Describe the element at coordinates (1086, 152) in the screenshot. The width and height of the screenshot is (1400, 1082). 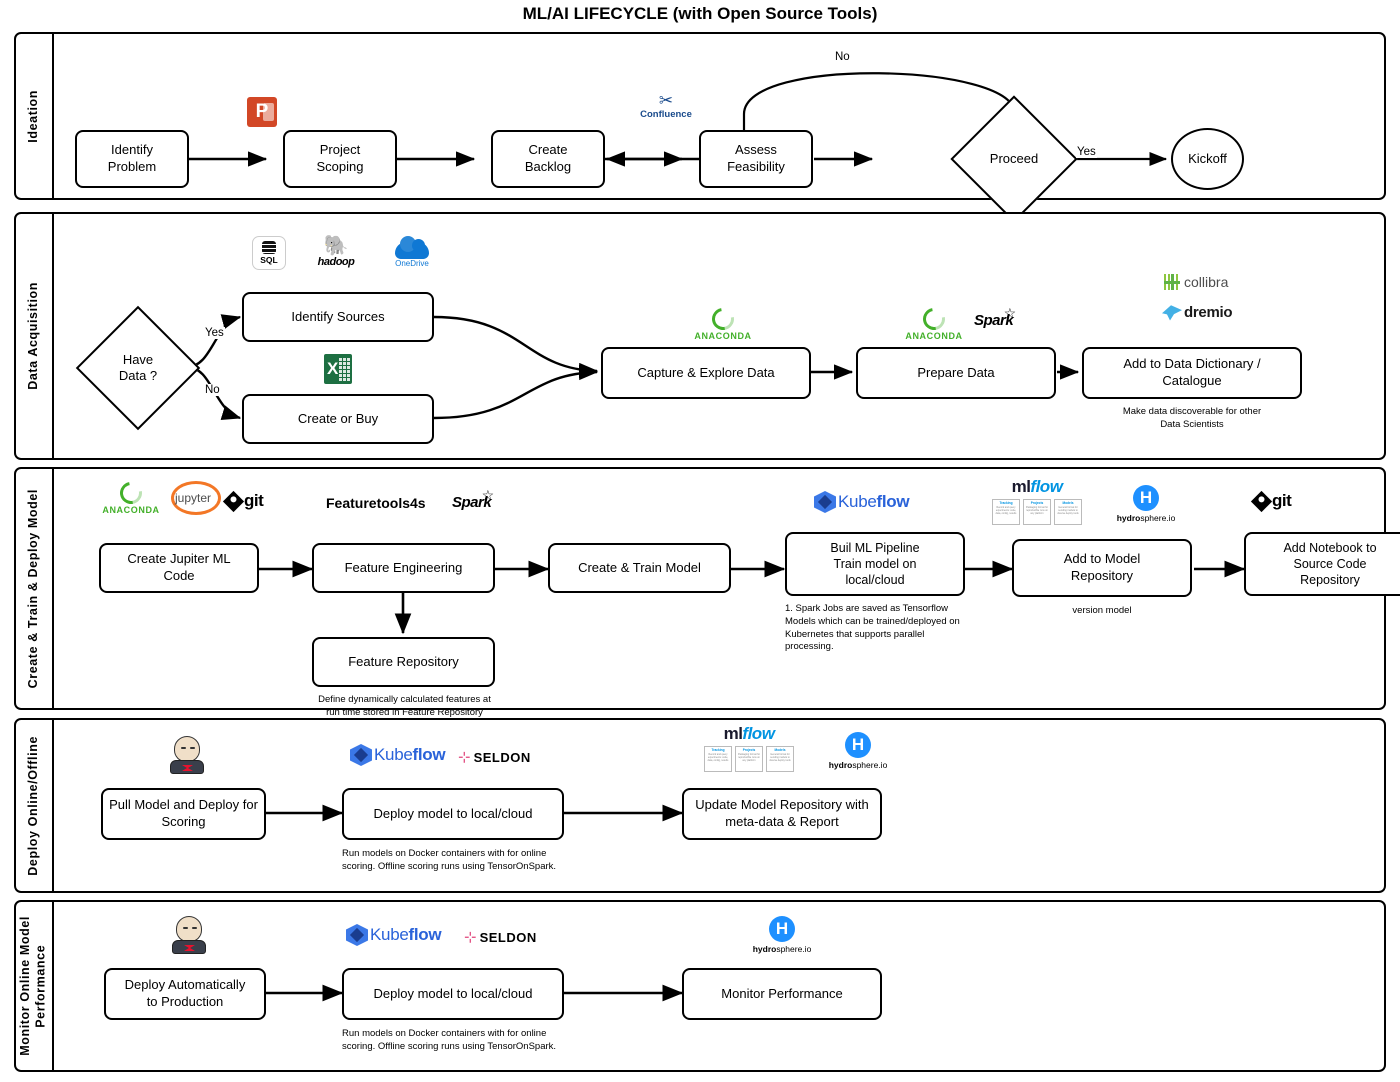
I see `edge-label-yes-ideation: Yes` at that location.